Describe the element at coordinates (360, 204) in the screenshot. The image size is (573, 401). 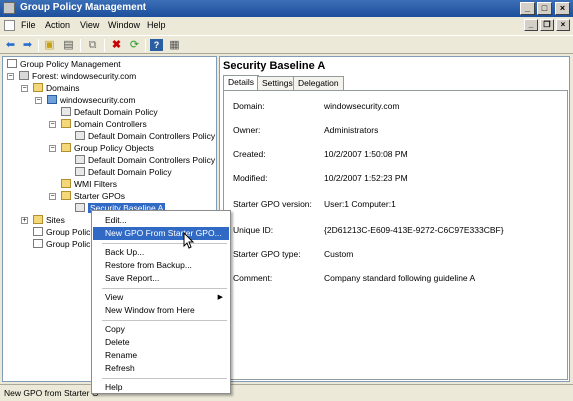
I see `version-value: User:1 Computer:1` at that location.